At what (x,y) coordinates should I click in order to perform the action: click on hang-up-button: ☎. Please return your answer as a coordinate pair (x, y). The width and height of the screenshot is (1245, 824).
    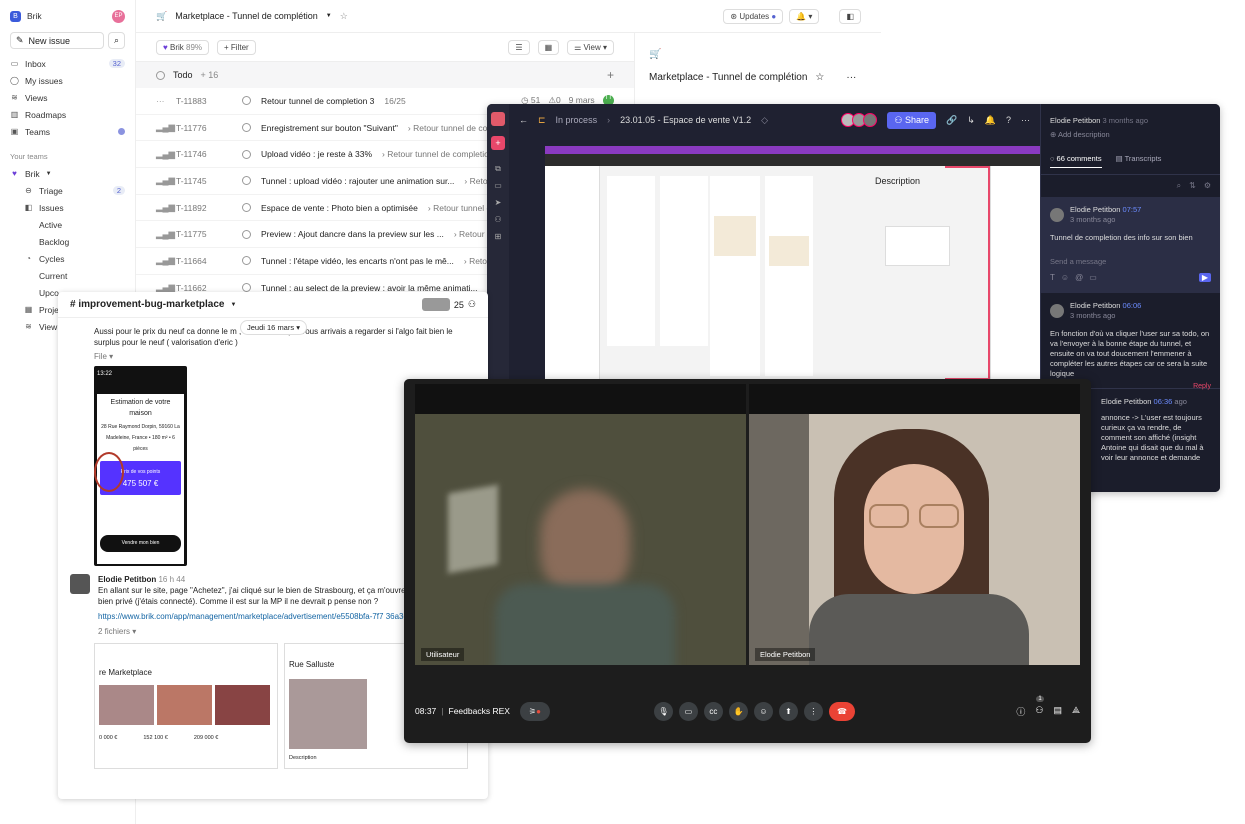
    Looking at the image, I should click on (841, 711).